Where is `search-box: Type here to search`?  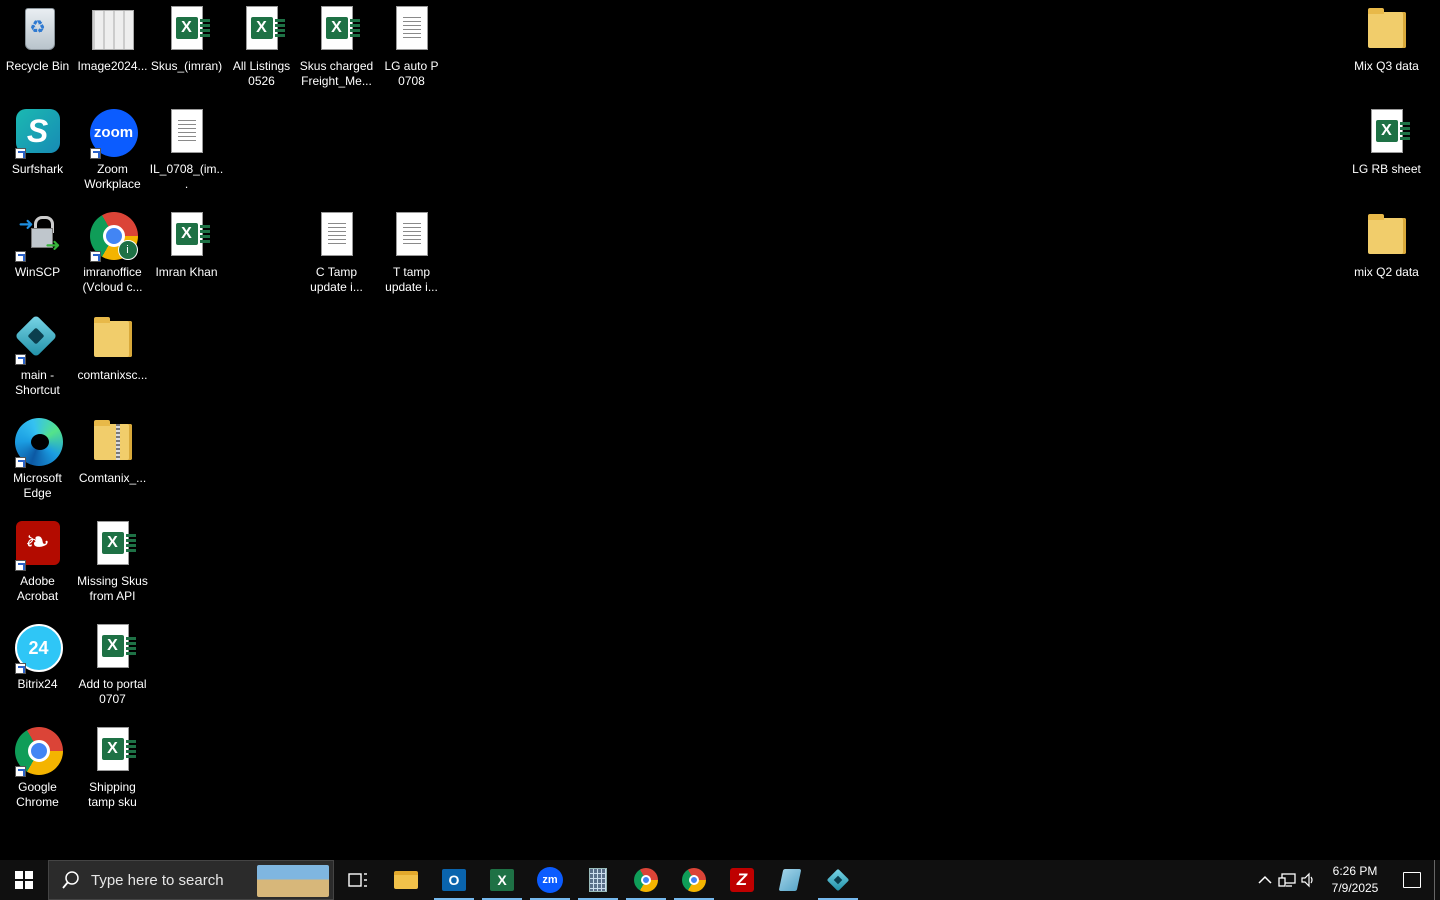 search-box: Type here to search is located at coordinates (191, 880).